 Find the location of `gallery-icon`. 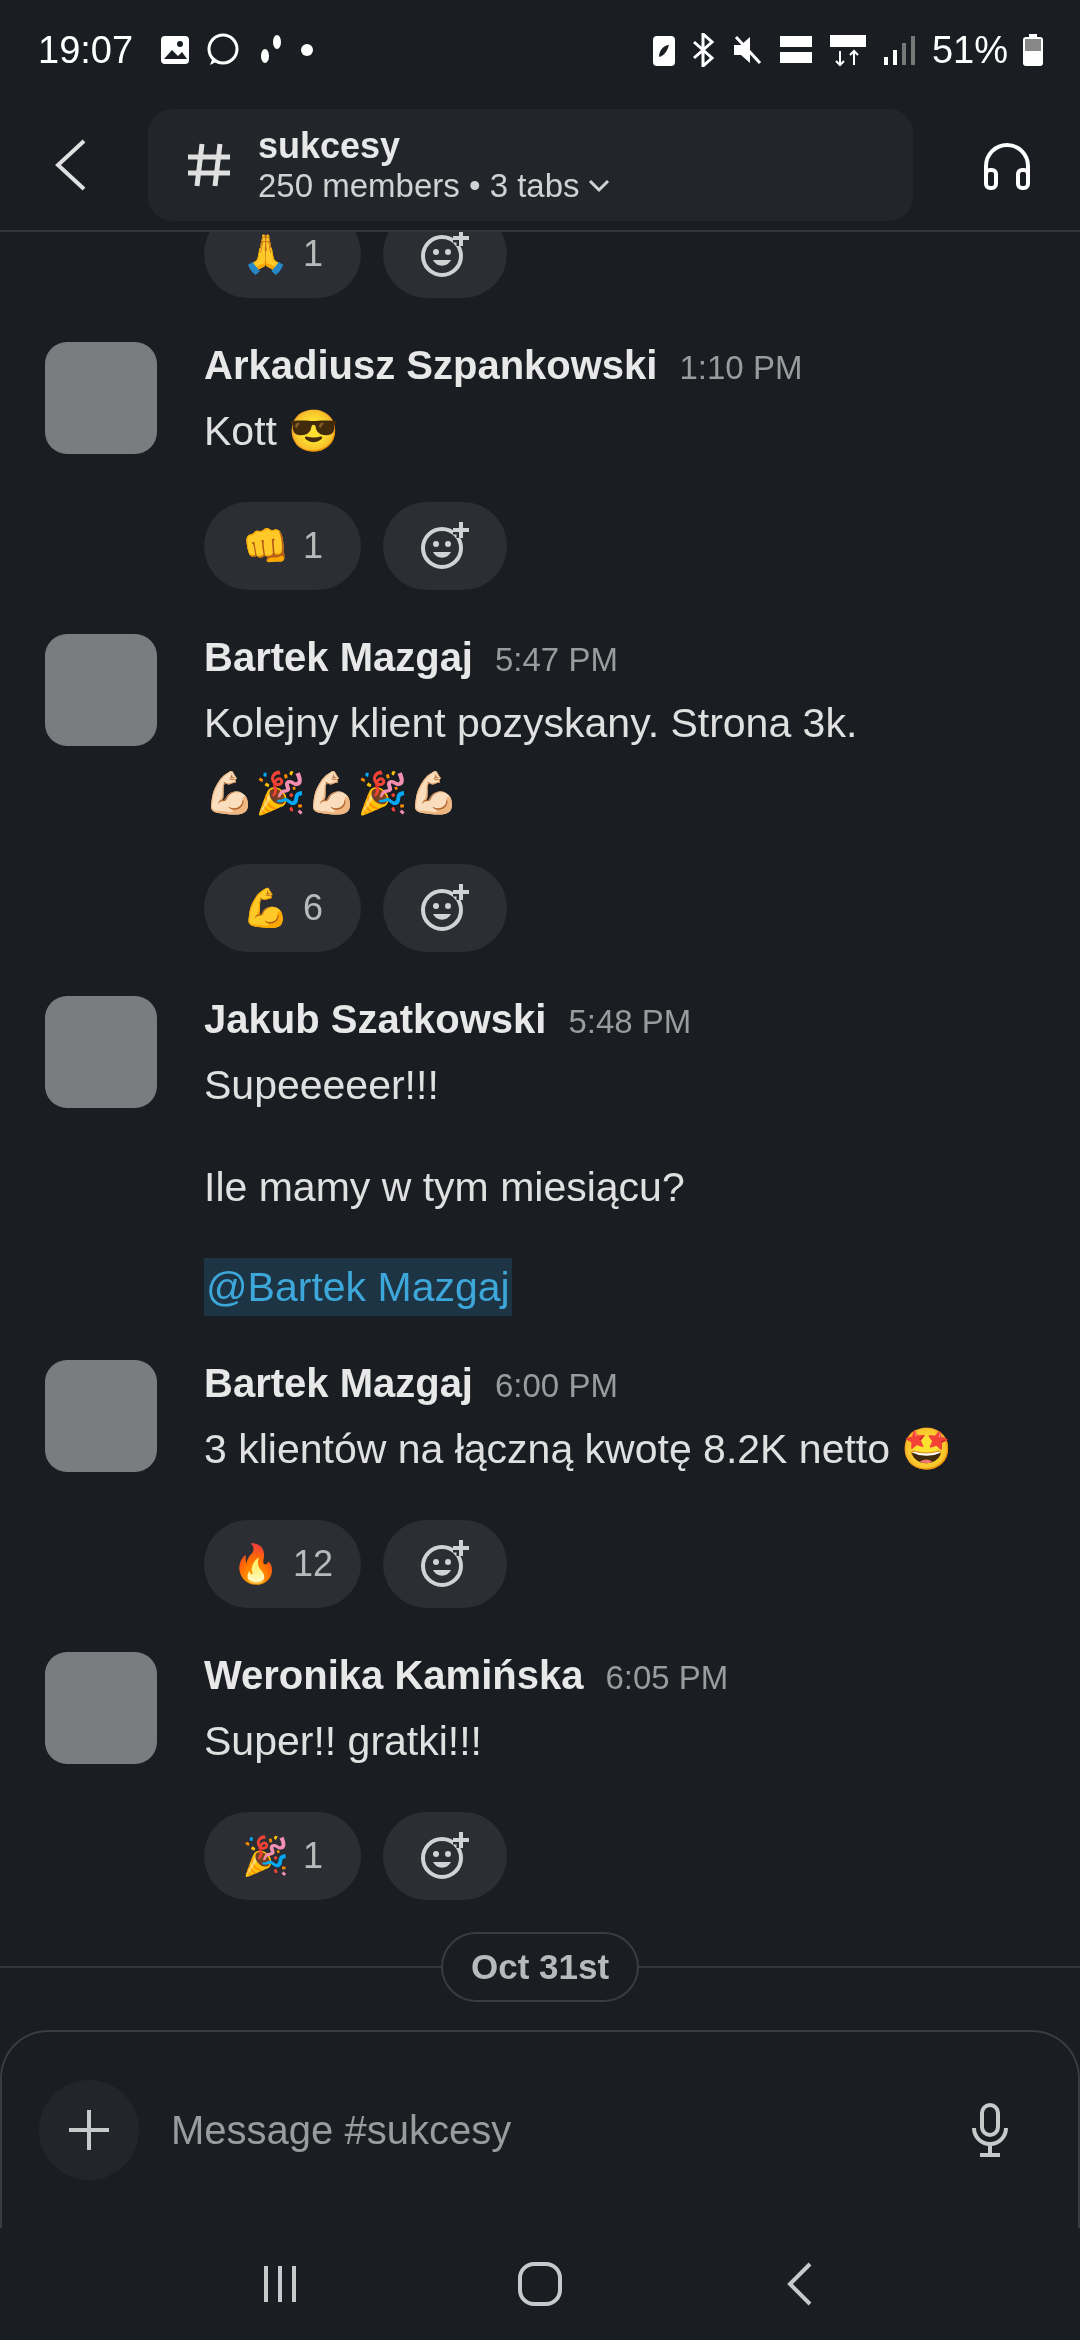

gallery-icon is located at coordinates (175, 50).